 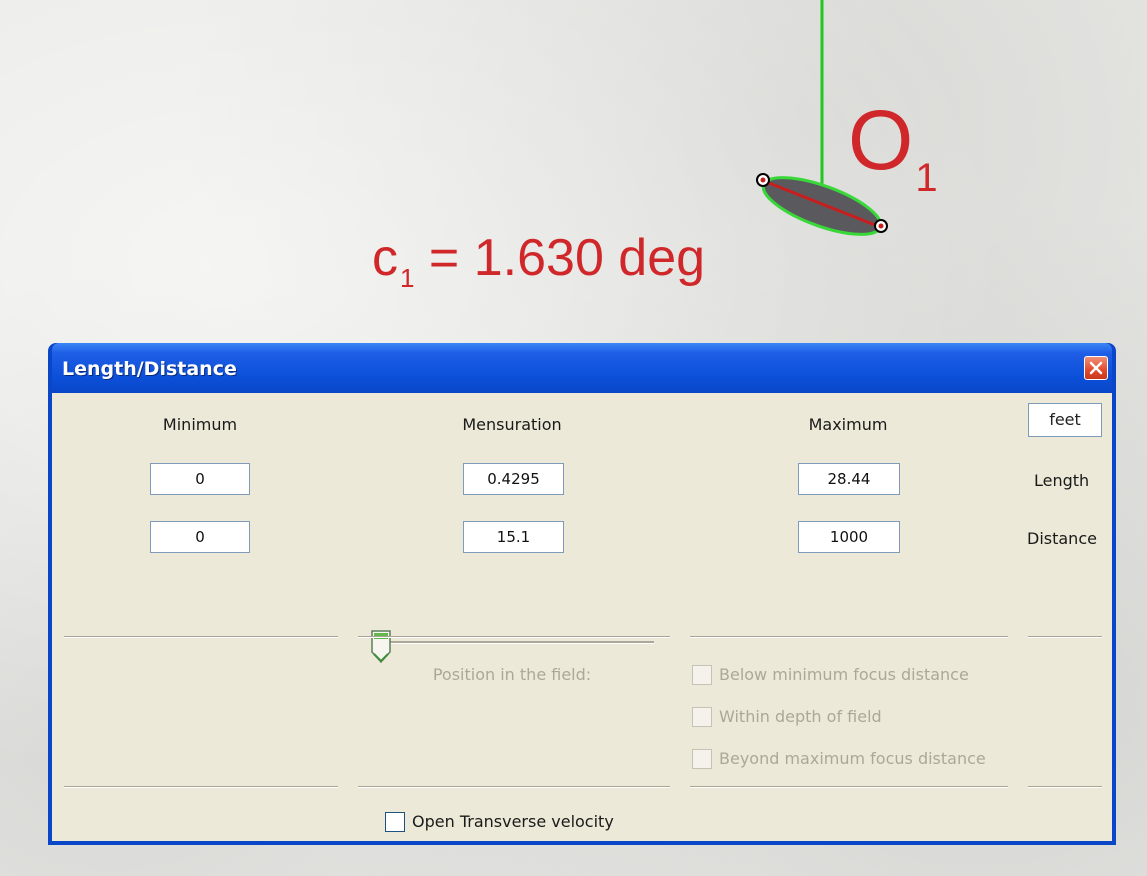 I want to click on position-in-field-label: Position in the field:, so click(x=512, y=674).